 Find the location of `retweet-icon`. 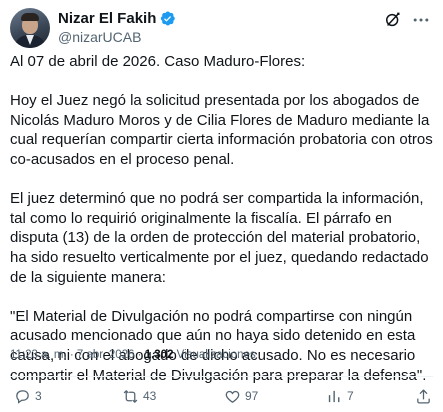

retweet-icon is located at coordinates (130, 396).